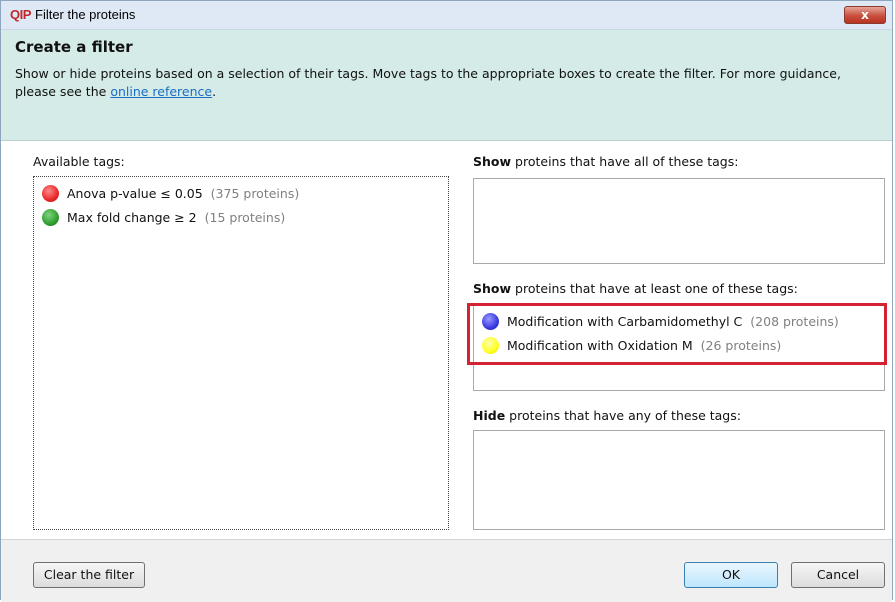 The image size is (895, 602). What do you see at coordinates (446, 15) in the screenshot?
I see `title-bar: QIP Filter the proteins x` at bounding box center [446, 15].